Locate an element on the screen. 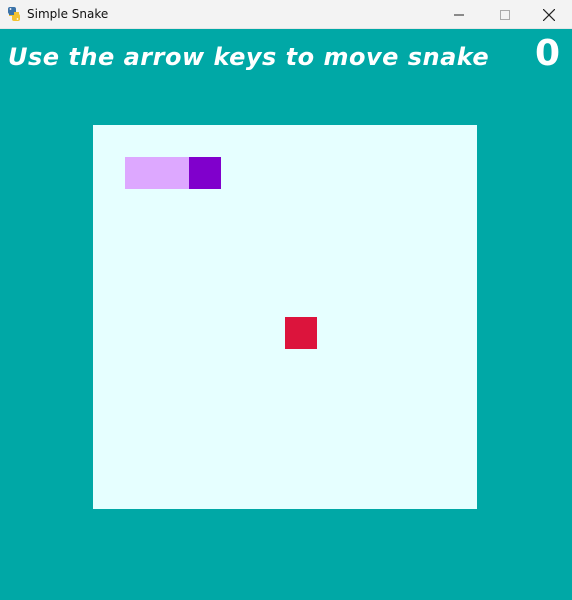 This screenshot has height=600, width=572. window-title: Simple Snake is located at coordinates (68, 14).